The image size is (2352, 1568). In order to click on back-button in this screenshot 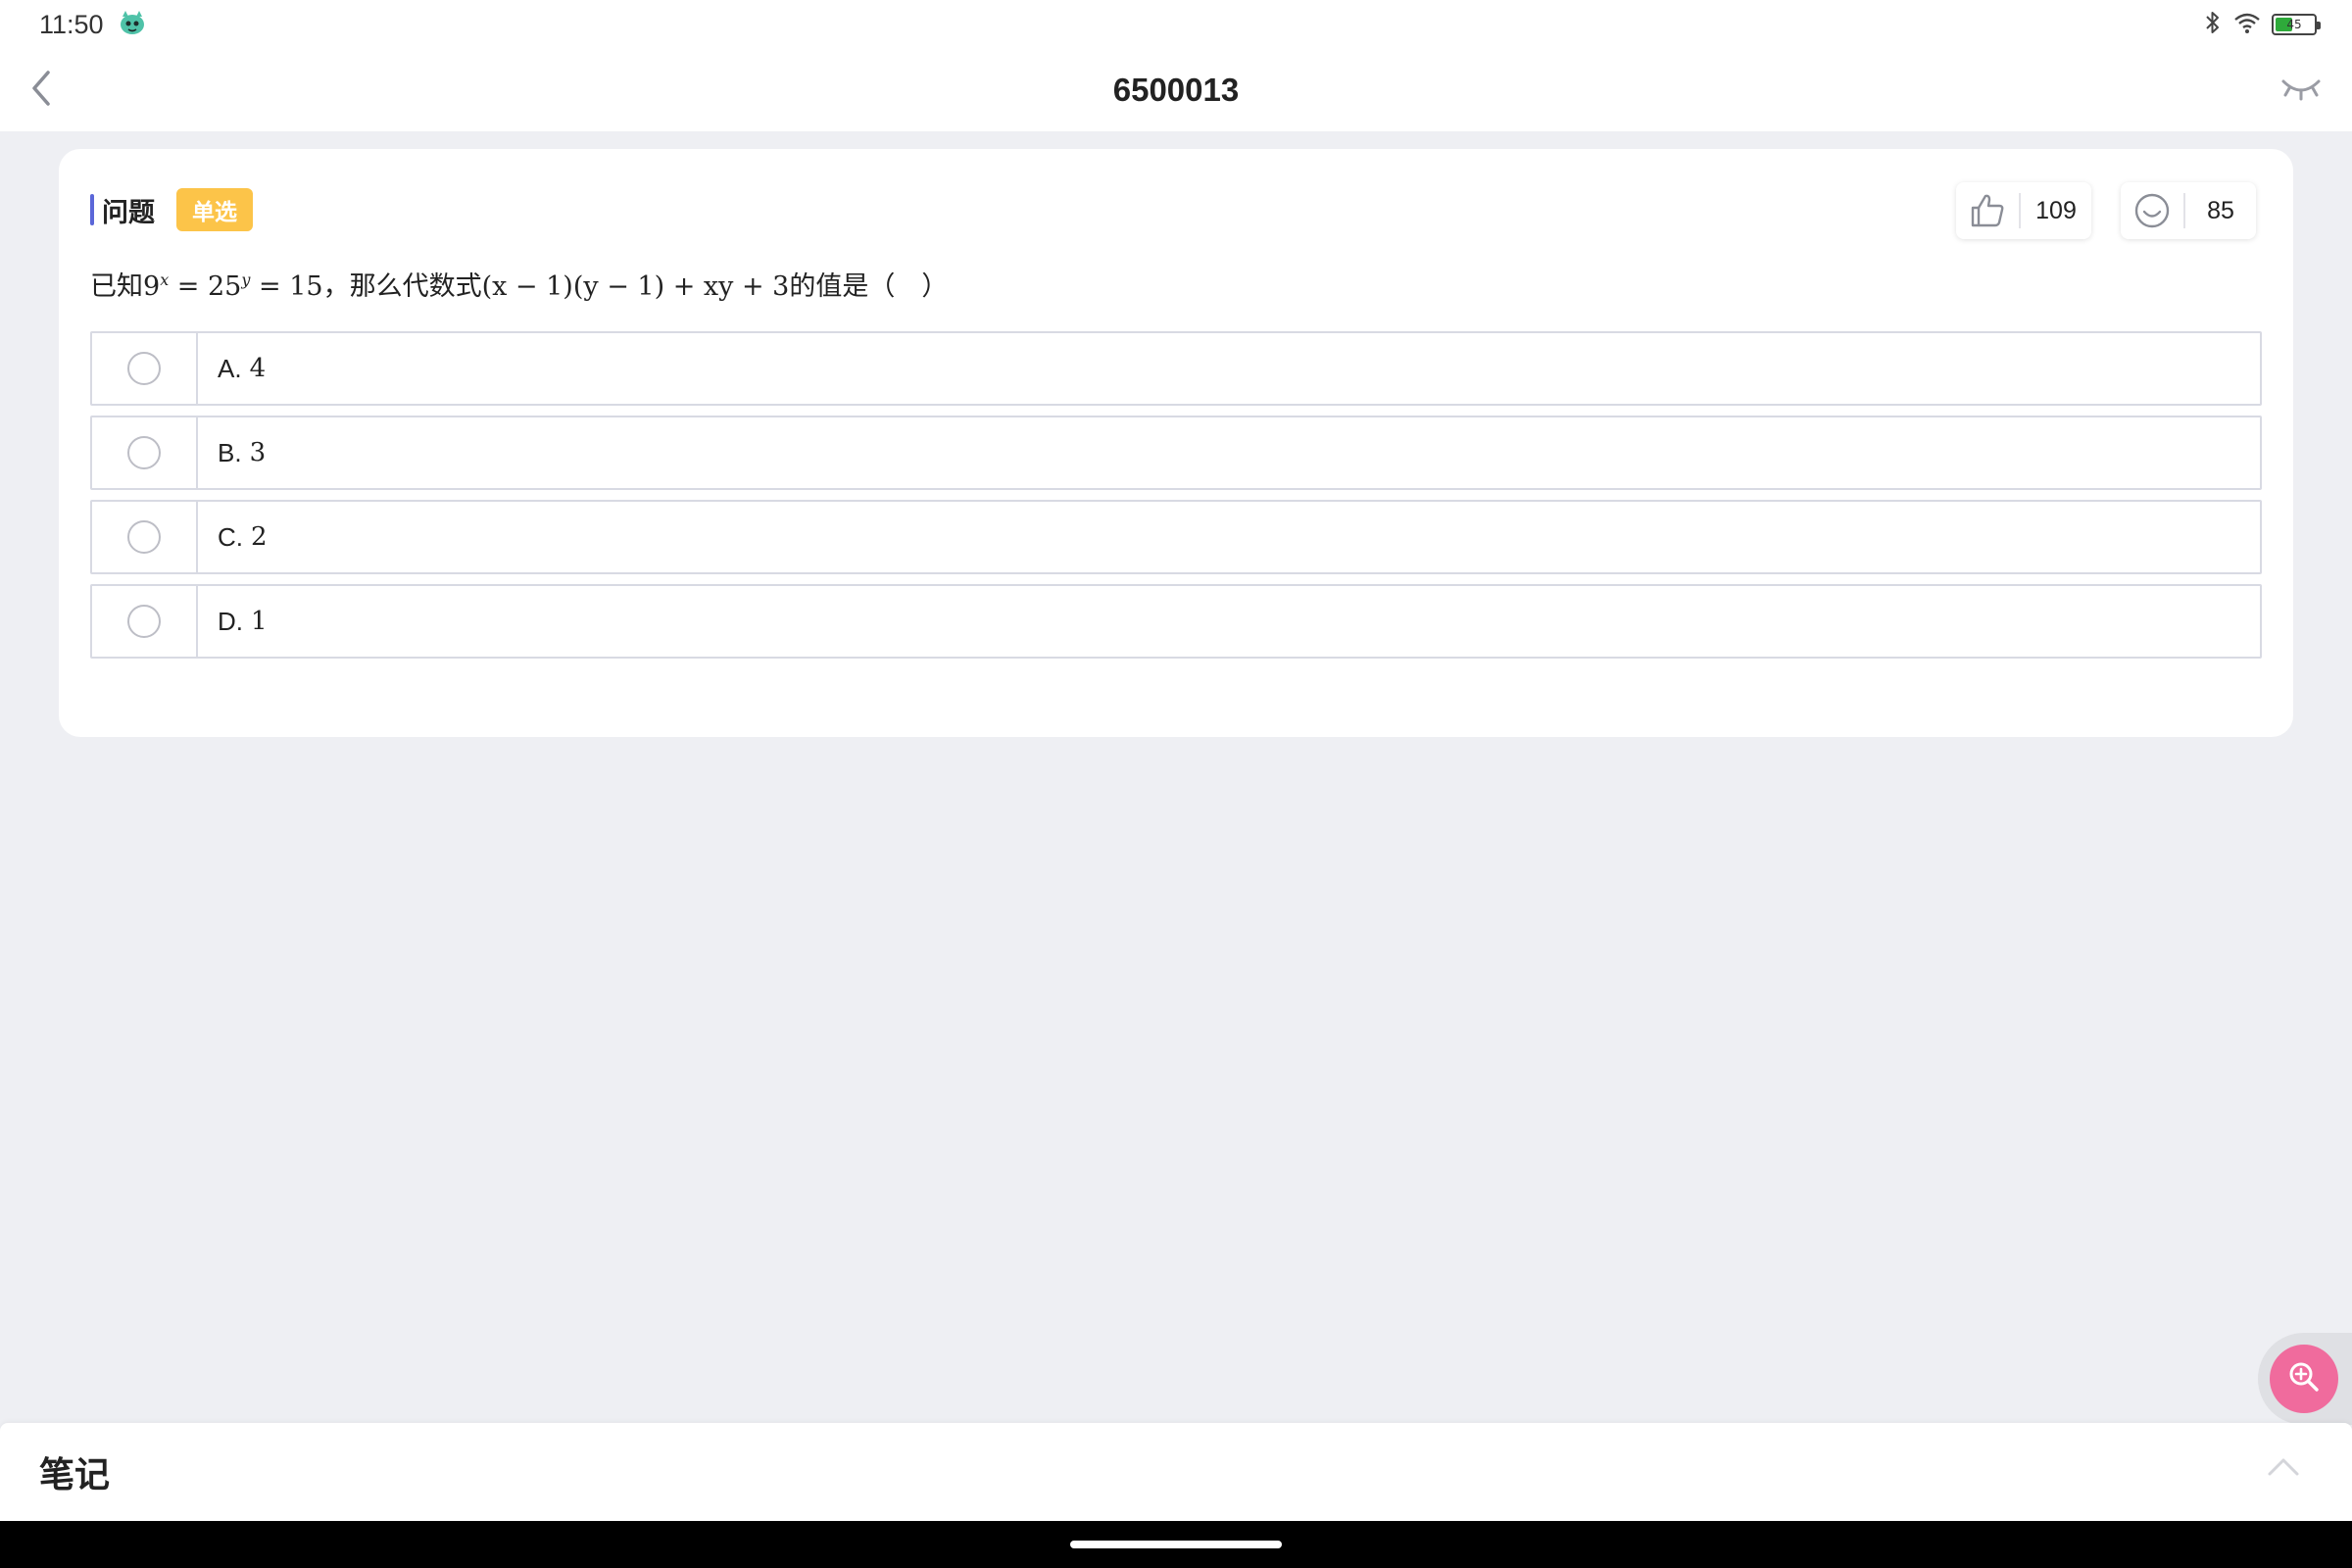, I will do `click(41, 90)`.